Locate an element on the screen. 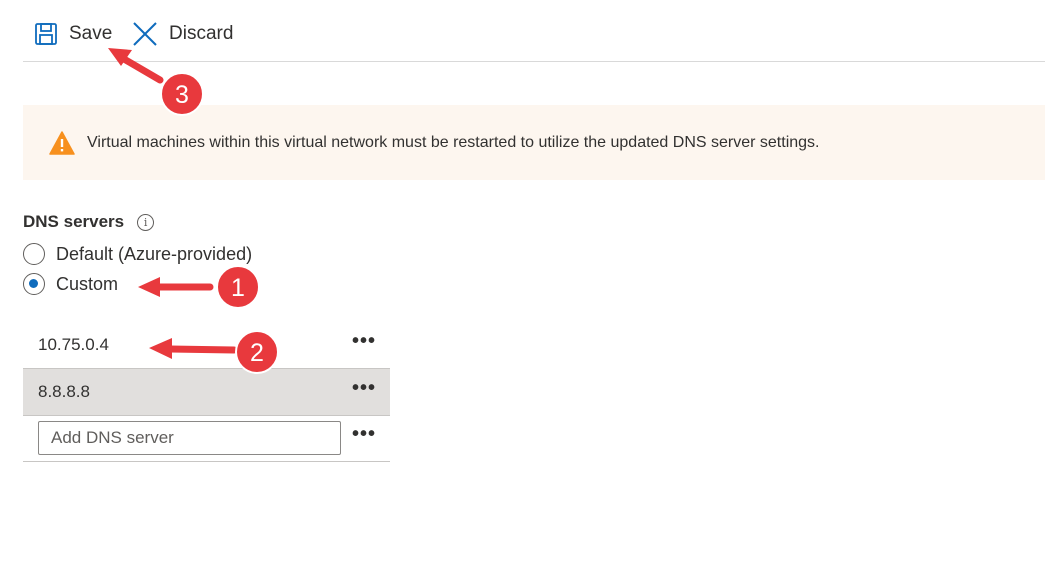 The image size is (1045, 561). radio-custom: Custom is located at coordinates (70, 284).